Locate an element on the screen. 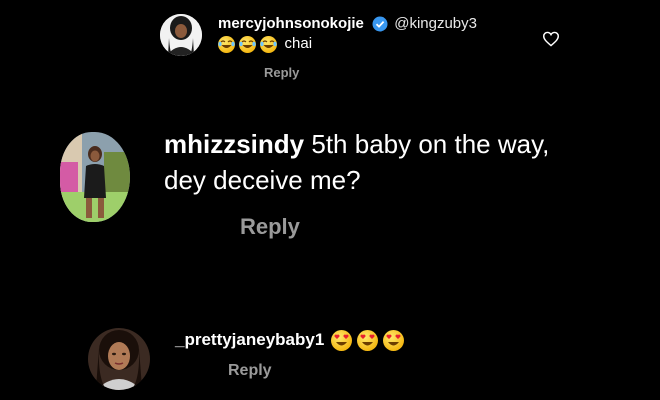 This screenshot has width=660, height=400. comment-1-header: mercyjohnsonokojie @kingzuby3 is located at coordinates (347, 23).